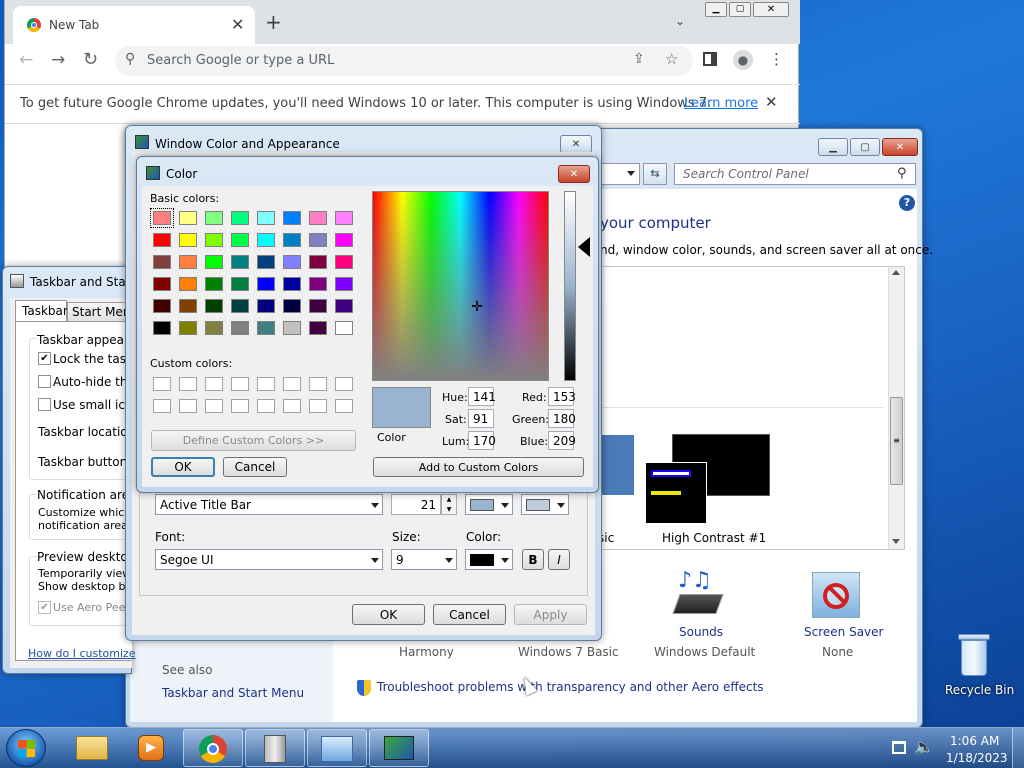 This screenshot has width=1024, height=768. What do you see at coordinates (44, 358) in the screenshot?
I see `lock-taskbar-checkbox: ✔` at bounding box center [44, 358].